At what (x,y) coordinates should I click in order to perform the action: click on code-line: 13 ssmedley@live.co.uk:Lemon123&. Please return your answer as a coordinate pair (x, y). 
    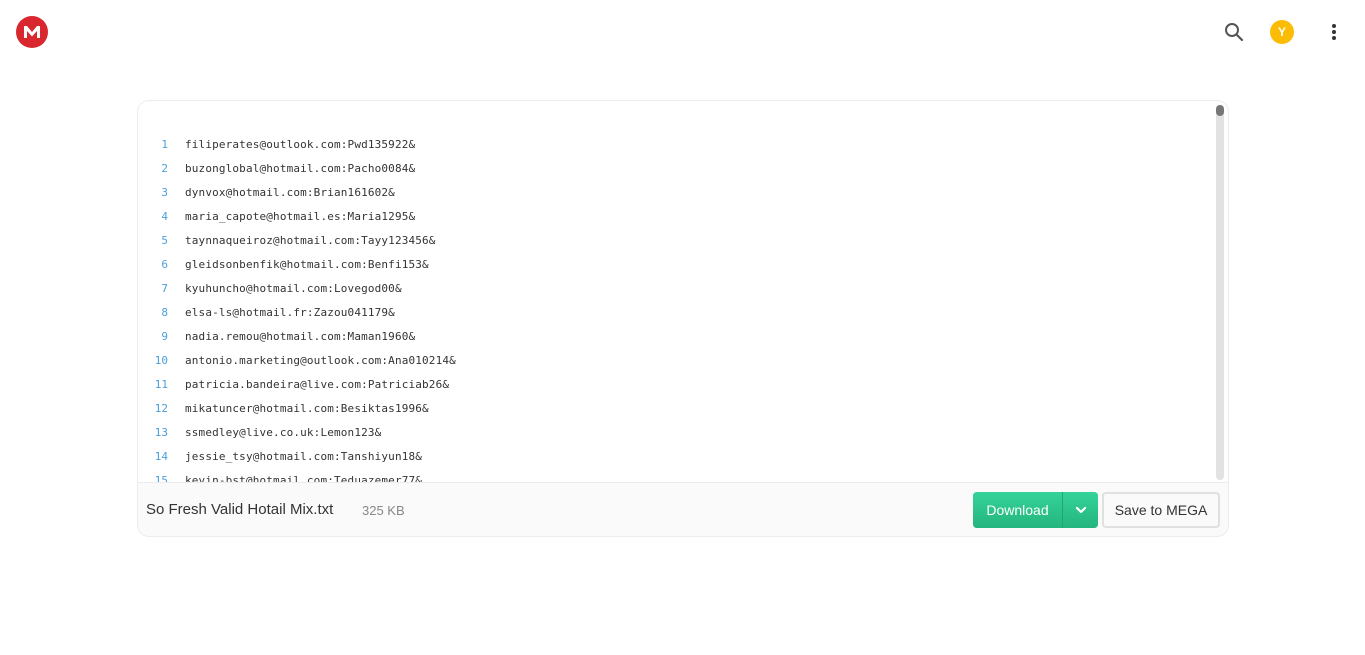
    Looking at the image, I should click on (297, 432).